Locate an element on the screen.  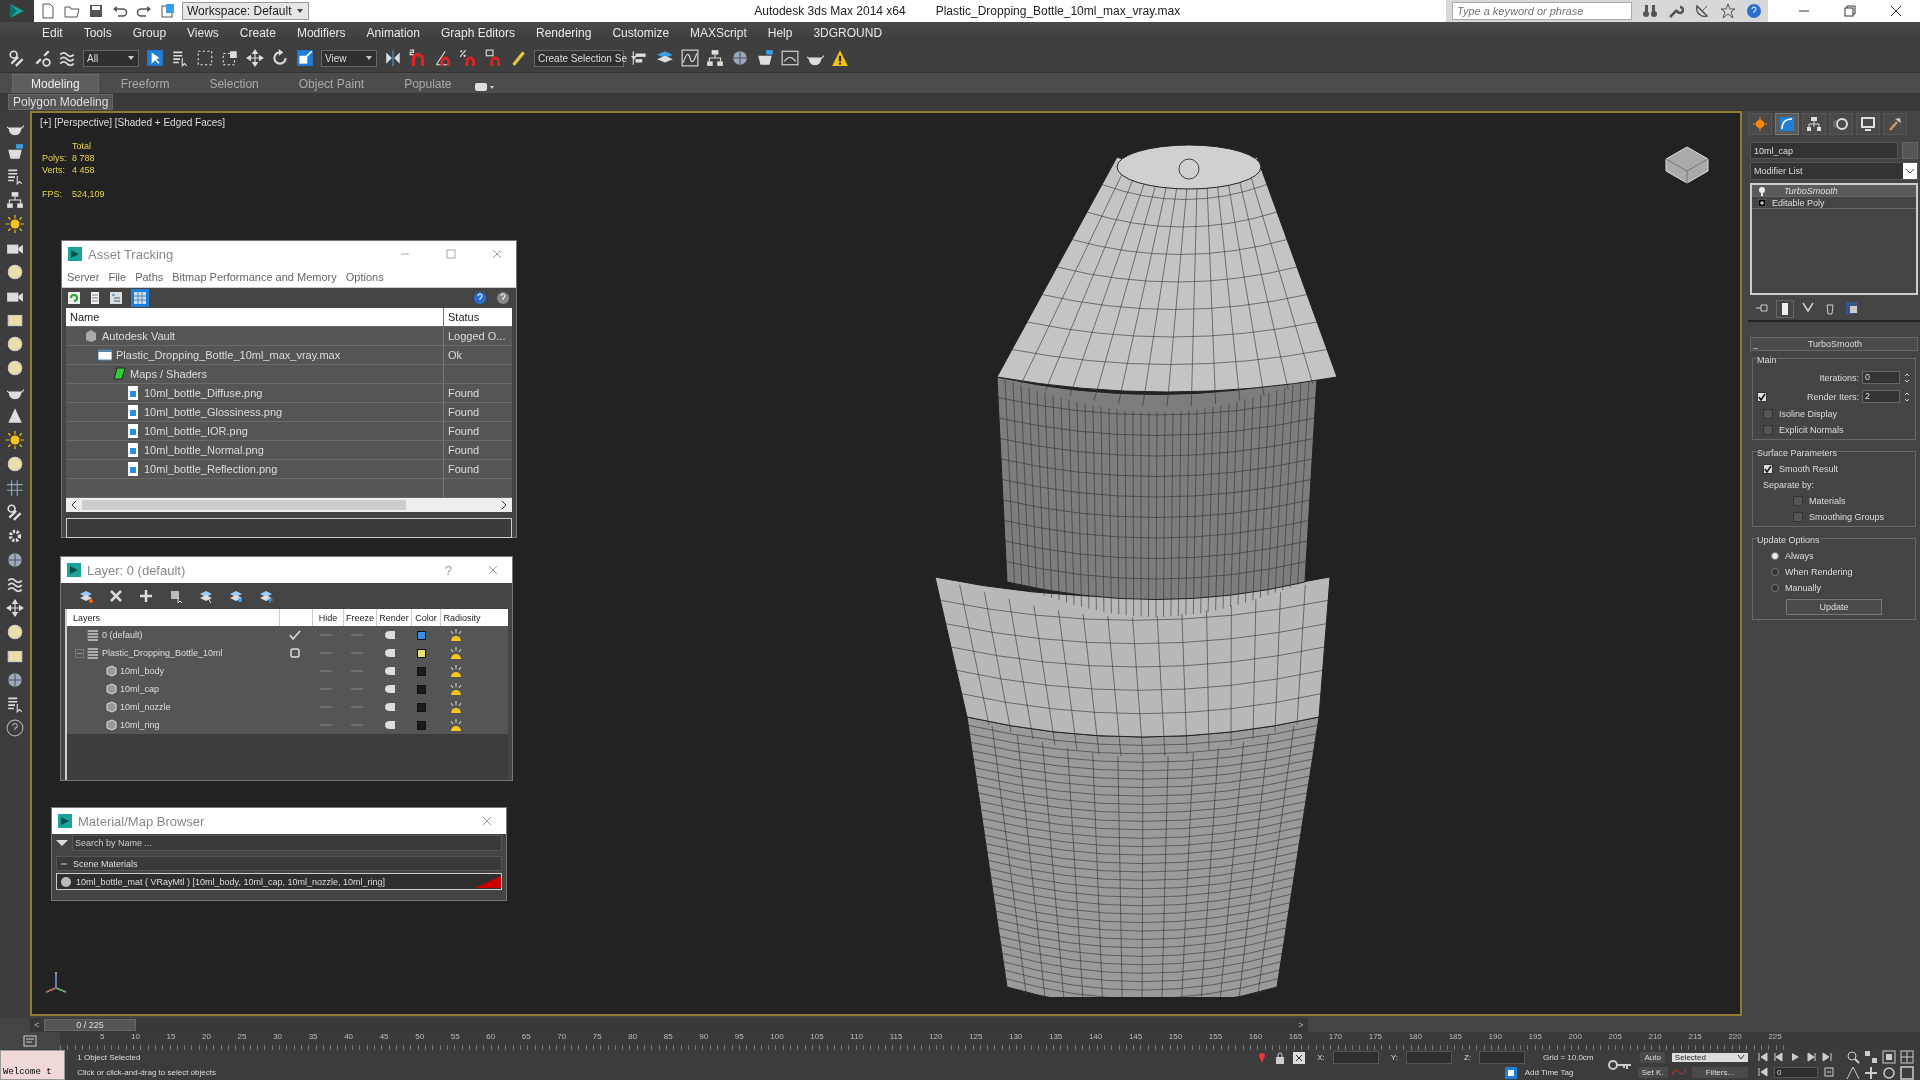
list-view-icon is located at coordinates (95, 298).